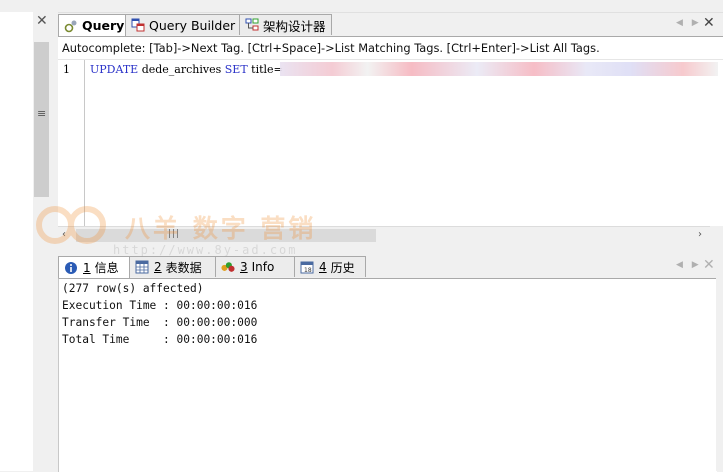 The image size is (723, 472). What do you see at coordinates (138, 25) in the screenshot?
I see `query-builder-icon` at bounding box center [138, 25].